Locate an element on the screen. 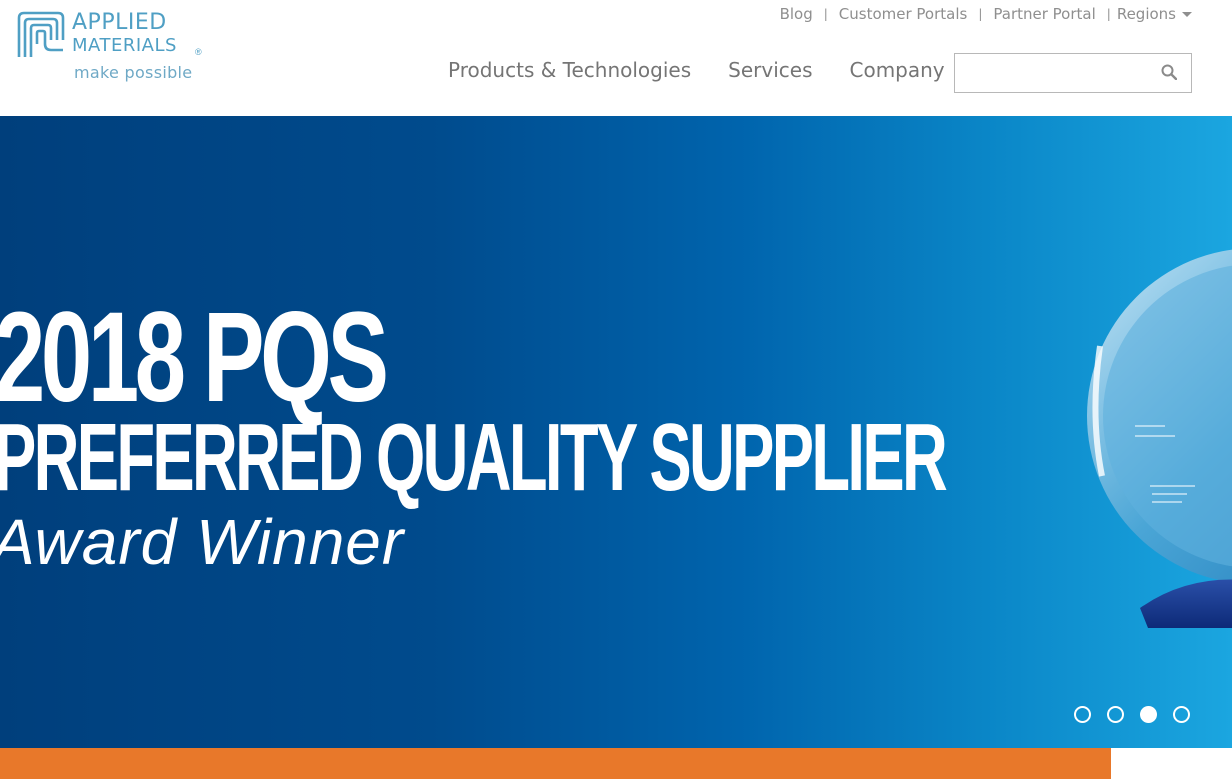 This screenshot has width=1232, height=779. search-icon is located at coordinates (1169, 72).